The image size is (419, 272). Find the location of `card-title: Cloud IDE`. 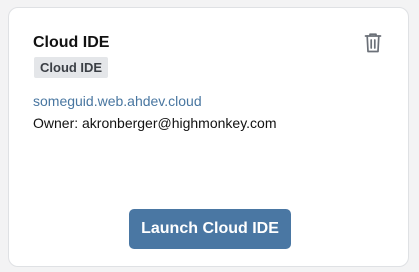

card-title: Cloud IDE is located at coordinates (71, 42).